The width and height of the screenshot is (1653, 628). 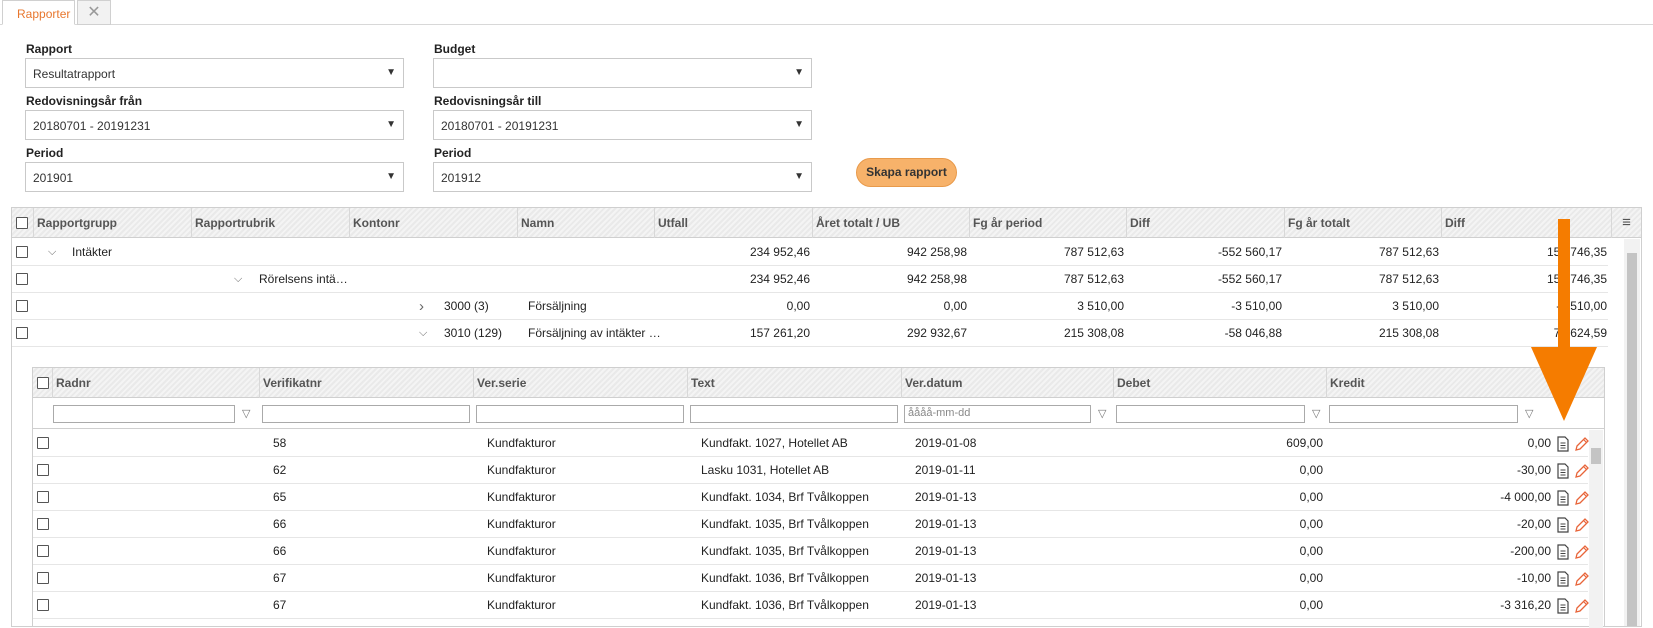 I want to click on filter-kredit-input, so click(x=1423, y=414).